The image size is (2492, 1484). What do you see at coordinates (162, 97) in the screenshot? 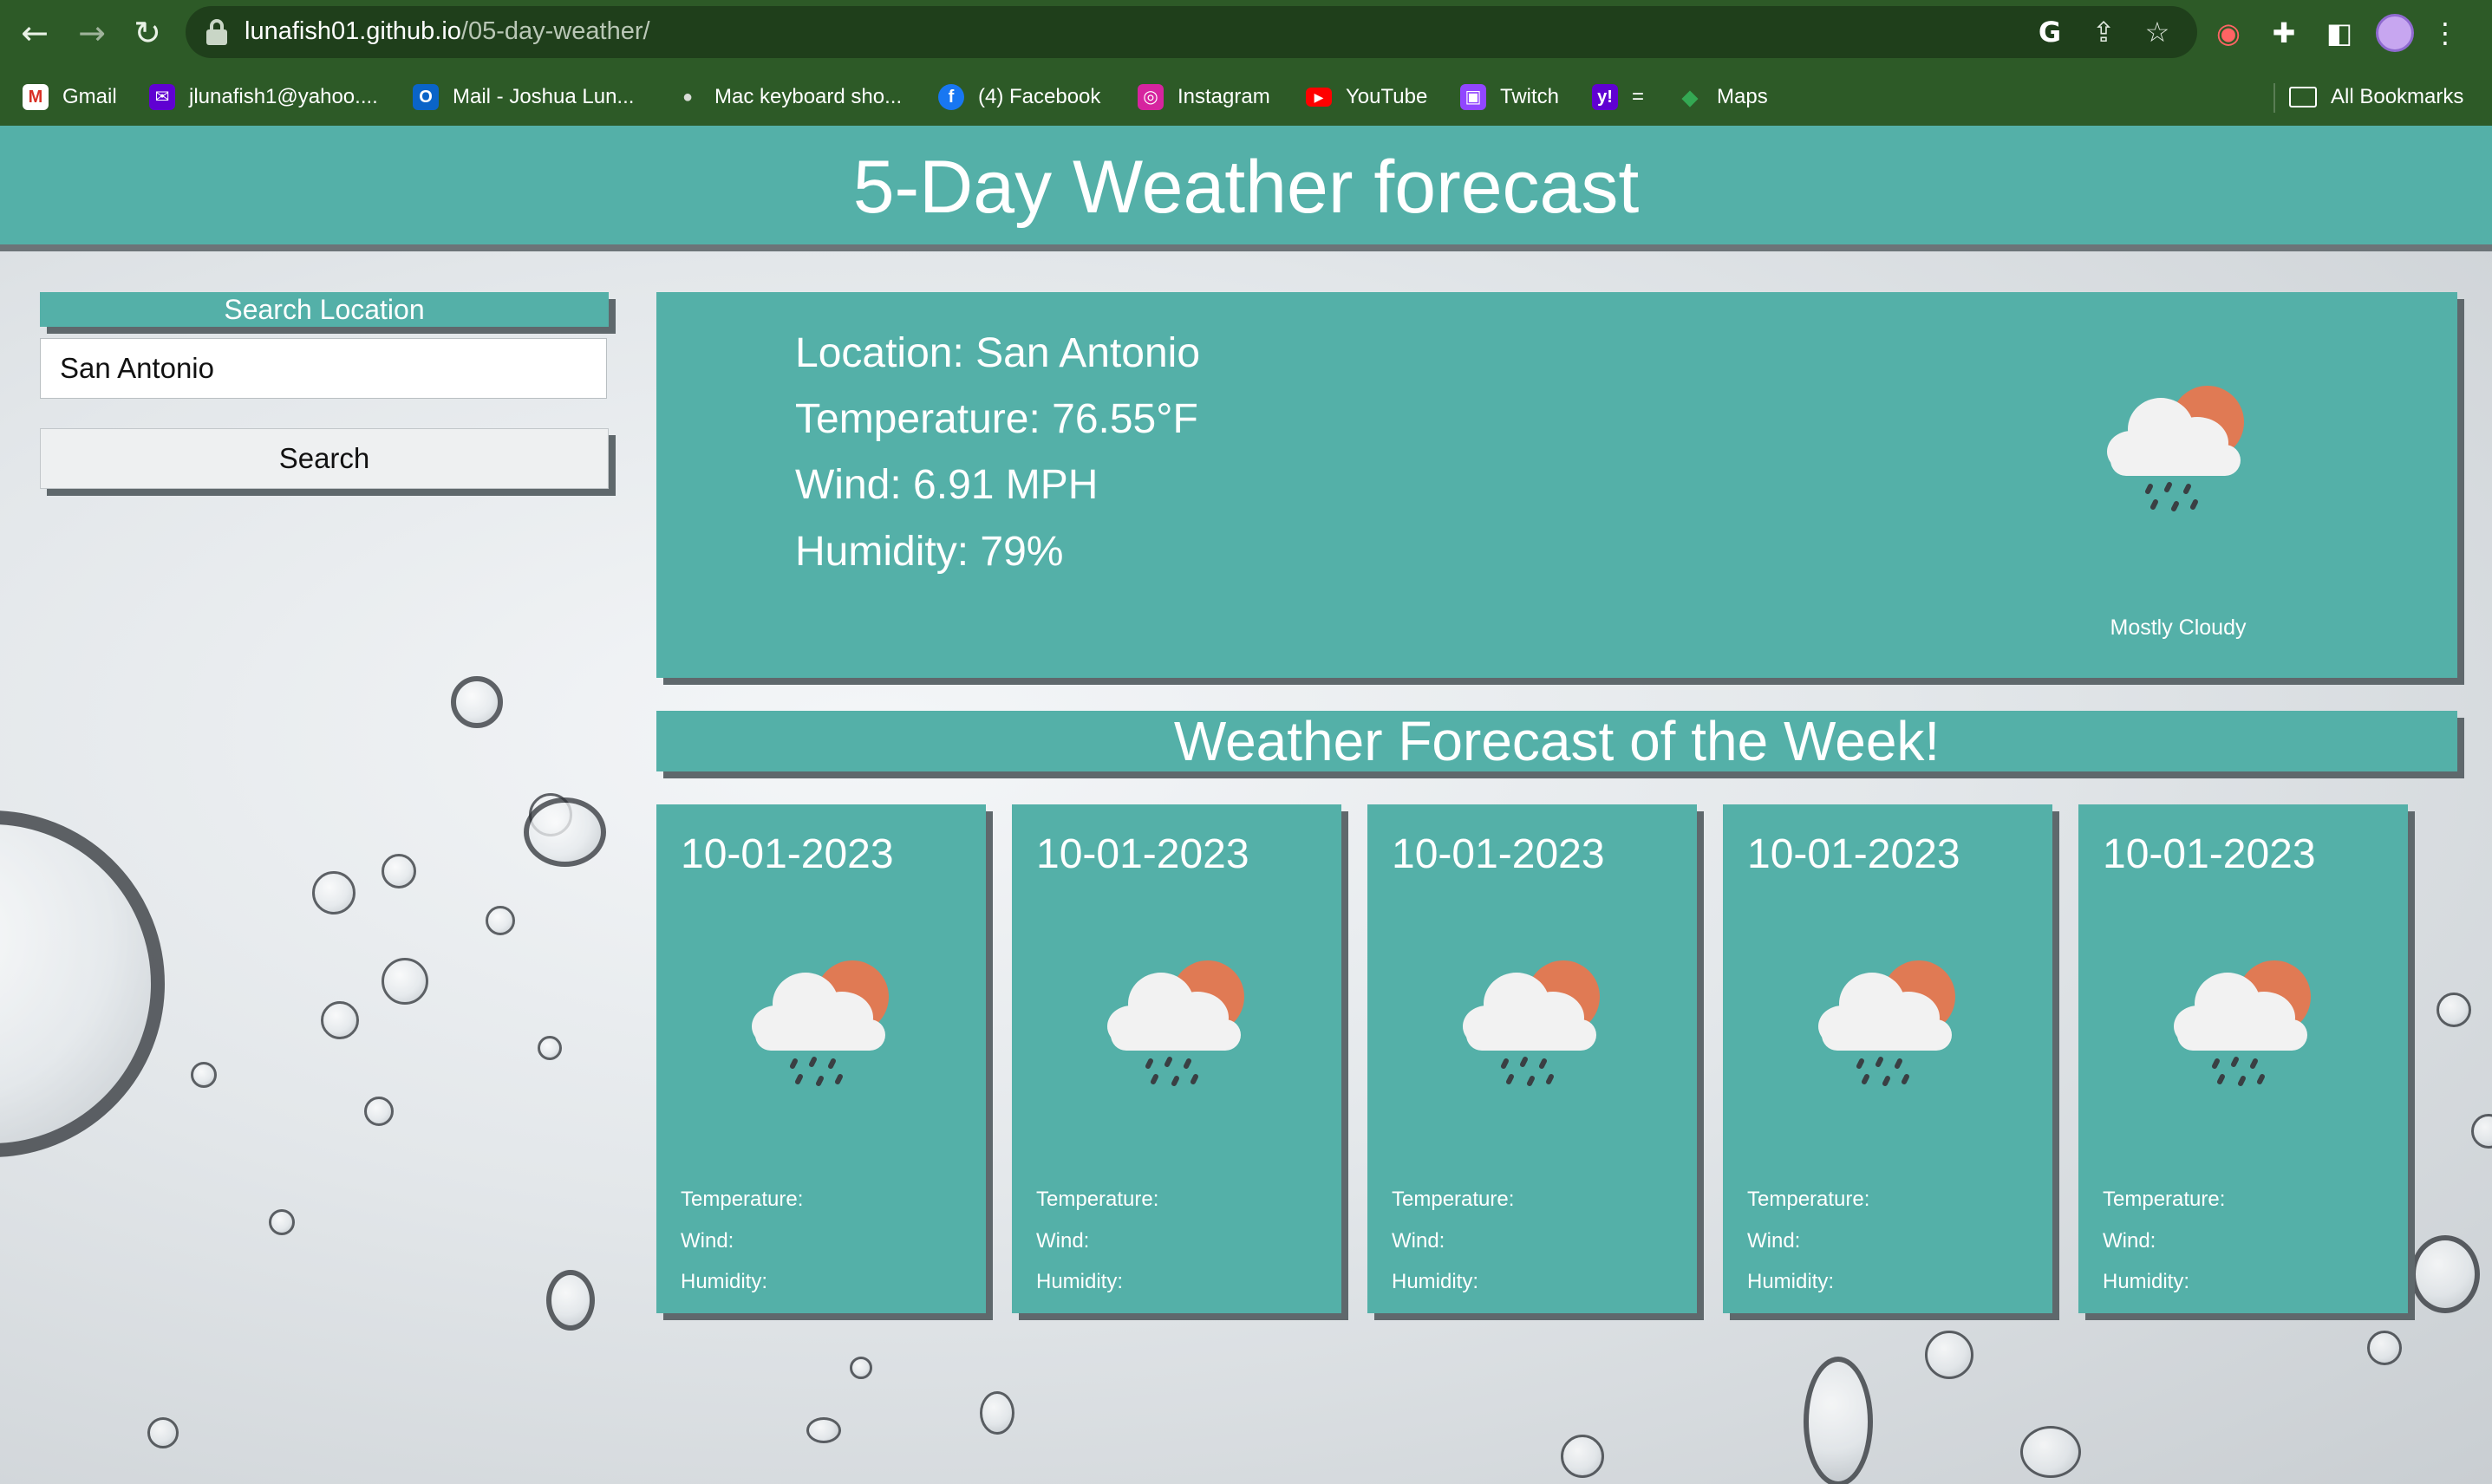
I see `mail-icon: ✉` at bounding box center [162, 97].